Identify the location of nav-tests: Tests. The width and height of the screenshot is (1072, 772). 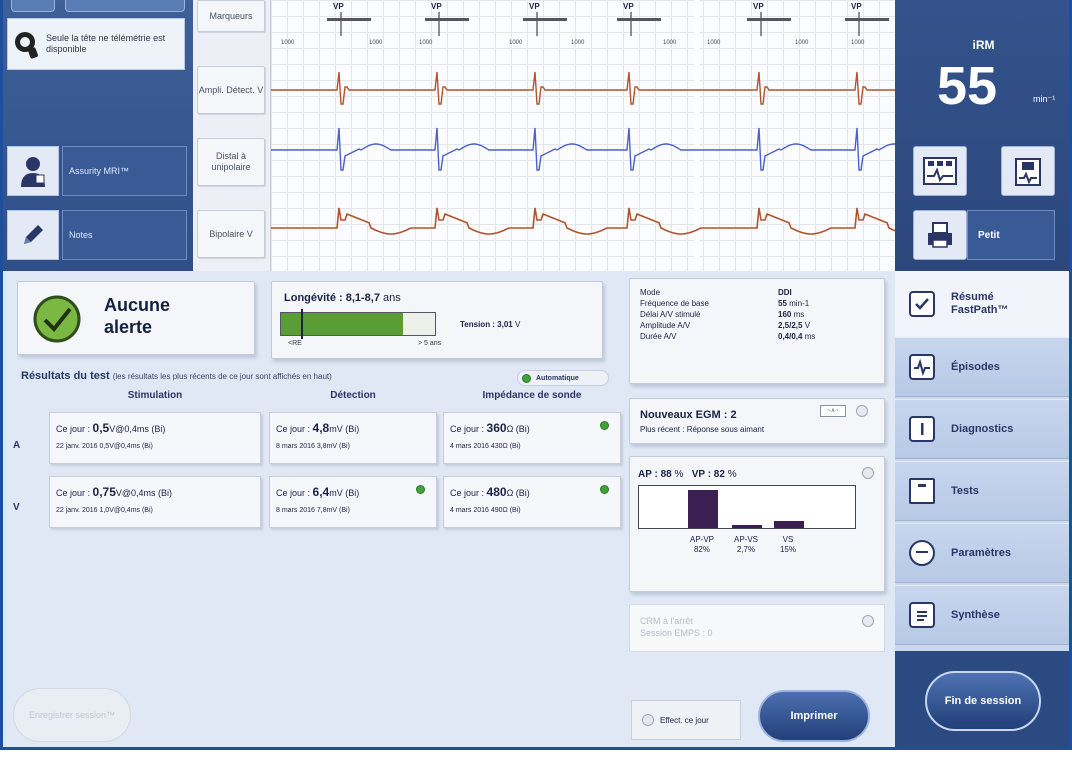
(982, 491).